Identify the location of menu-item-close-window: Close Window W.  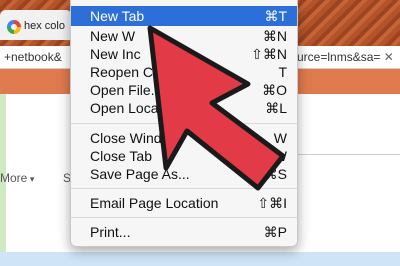
(184, 138).